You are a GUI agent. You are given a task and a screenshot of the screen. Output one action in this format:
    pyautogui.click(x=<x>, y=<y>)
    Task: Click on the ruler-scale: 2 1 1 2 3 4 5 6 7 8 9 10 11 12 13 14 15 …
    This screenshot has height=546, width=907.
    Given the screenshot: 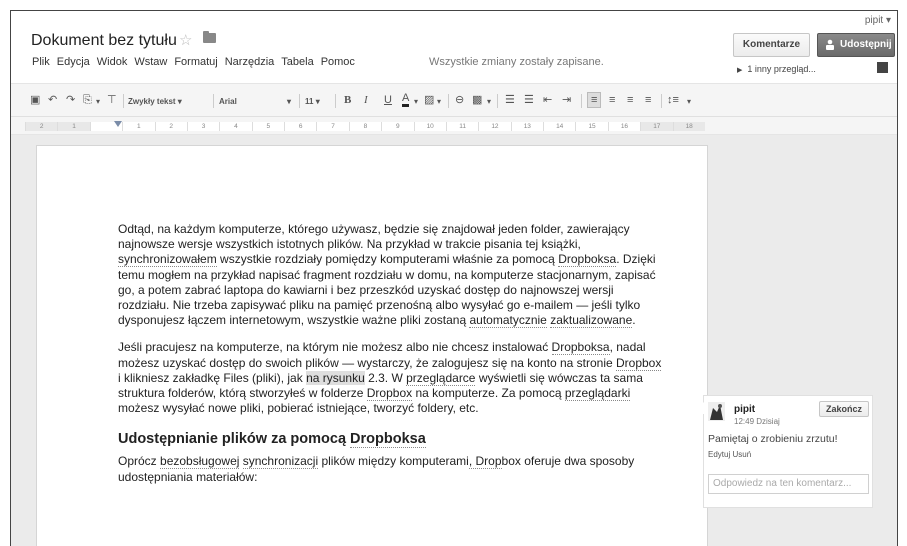 What is the action you would take?
    pyautogui.click(x=365, y=126)
    